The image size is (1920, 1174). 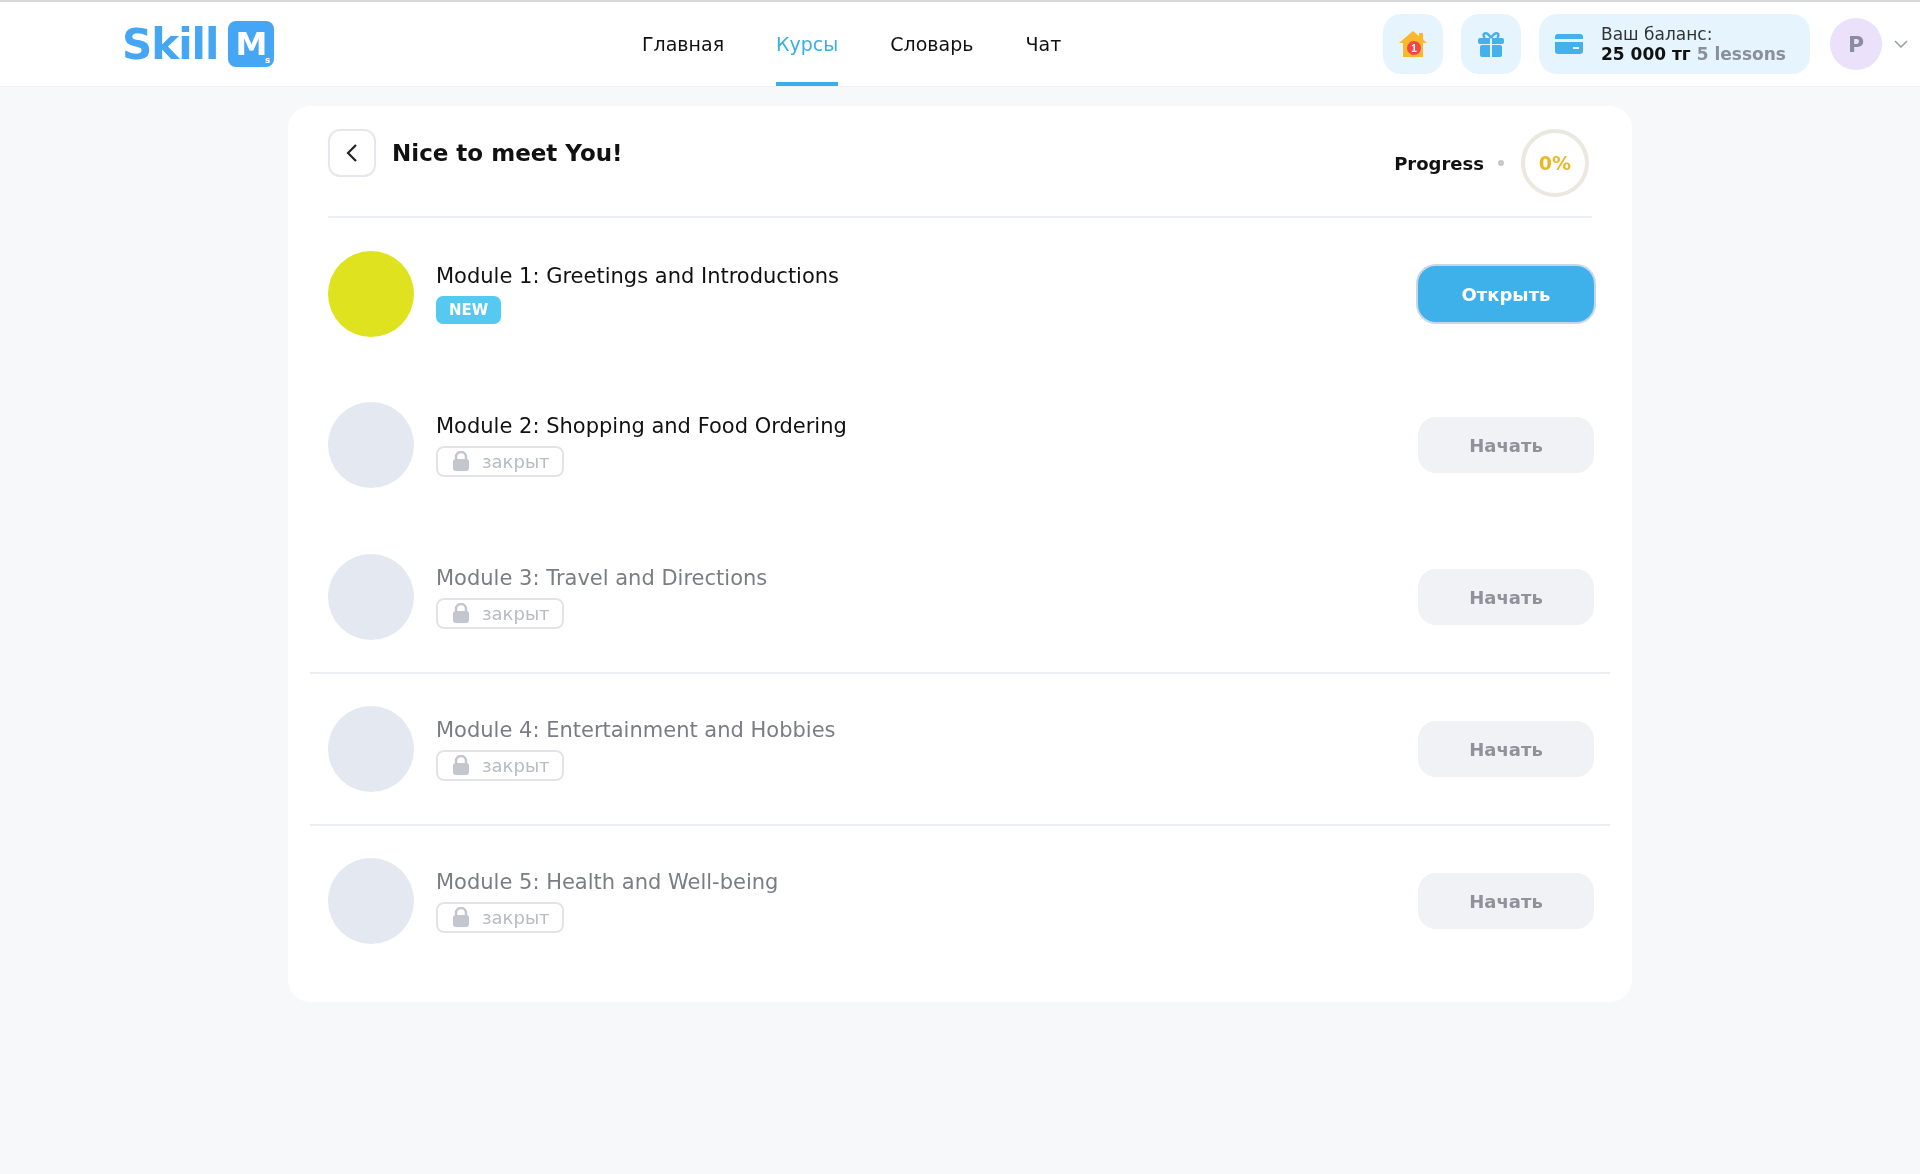 I want to click on gift-button, so click(x=1491, y=44).